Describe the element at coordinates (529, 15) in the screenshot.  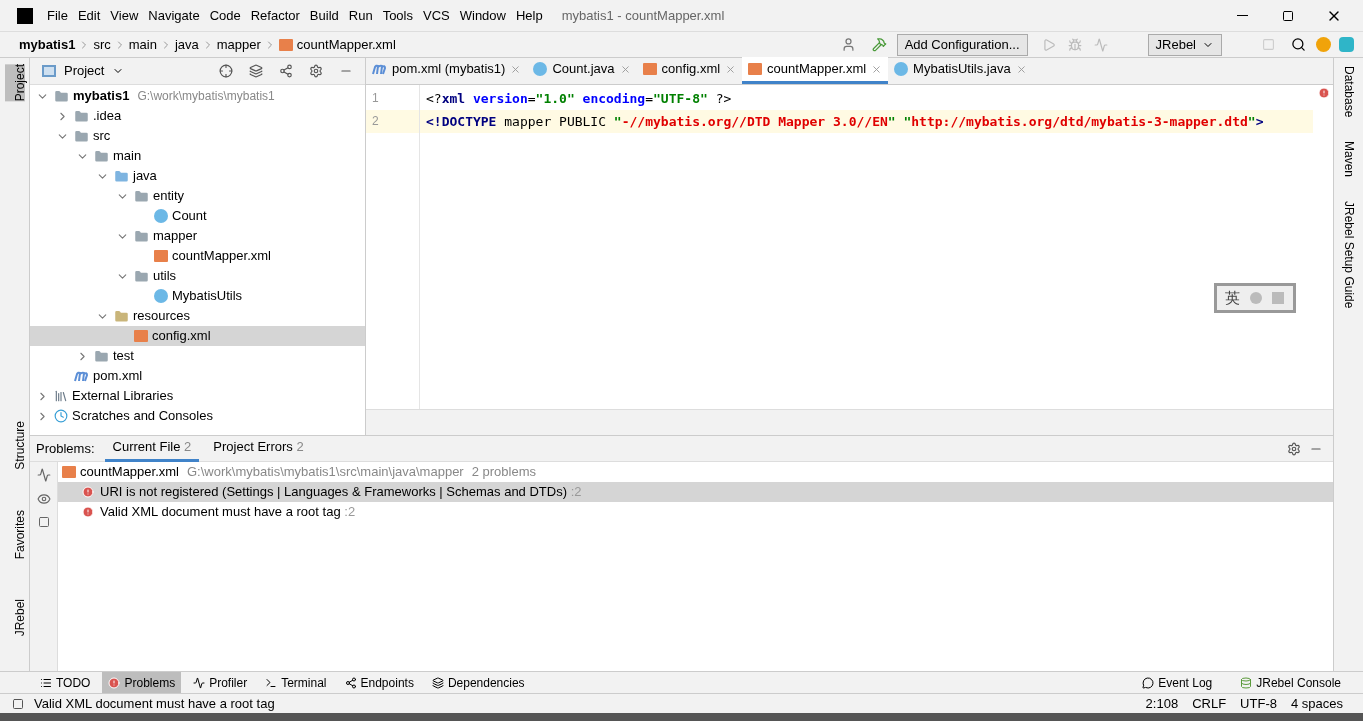
I see `menu-item: Help` at that location.